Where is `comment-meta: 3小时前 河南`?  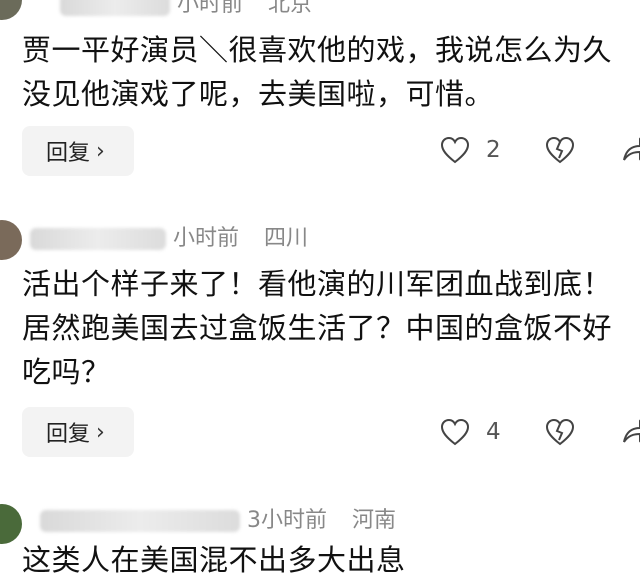
comment-meta: 3小时前 河南 is located at coordinates (218, 518).